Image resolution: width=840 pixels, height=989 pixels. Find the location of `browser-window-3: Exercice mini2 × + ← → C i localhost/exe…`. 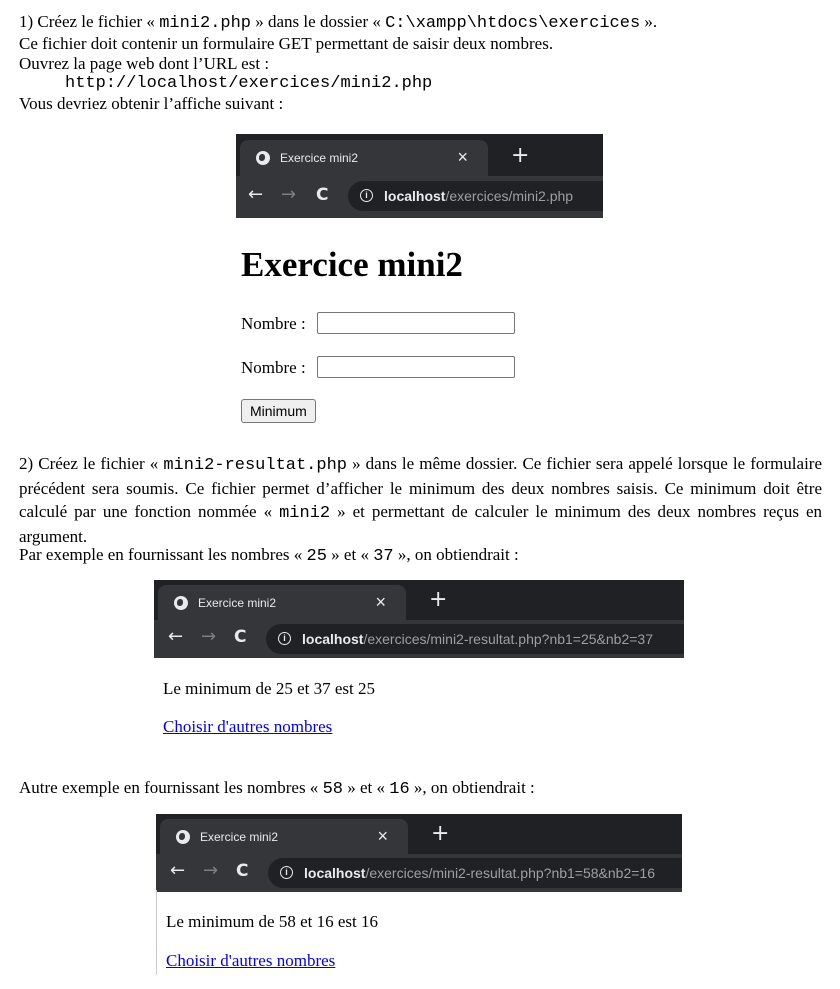

browser-window-3: Exercice mini2 × + ← → C i localhost/exe… is located at coordinates (419, 853).